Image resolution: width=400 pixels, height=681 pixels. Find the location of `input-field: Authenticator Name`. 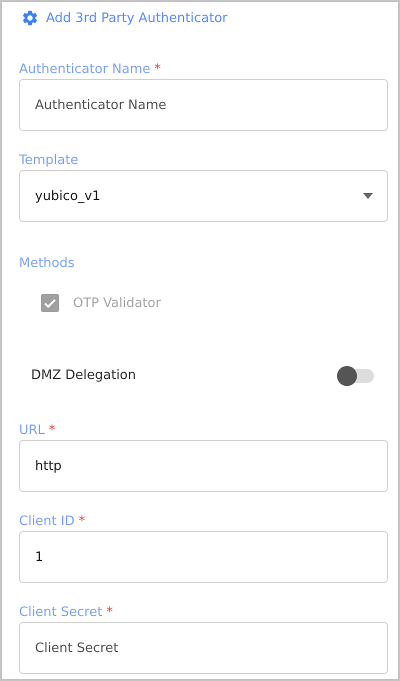

input-field: Authenticator Name is located at coordinates (203, 105).